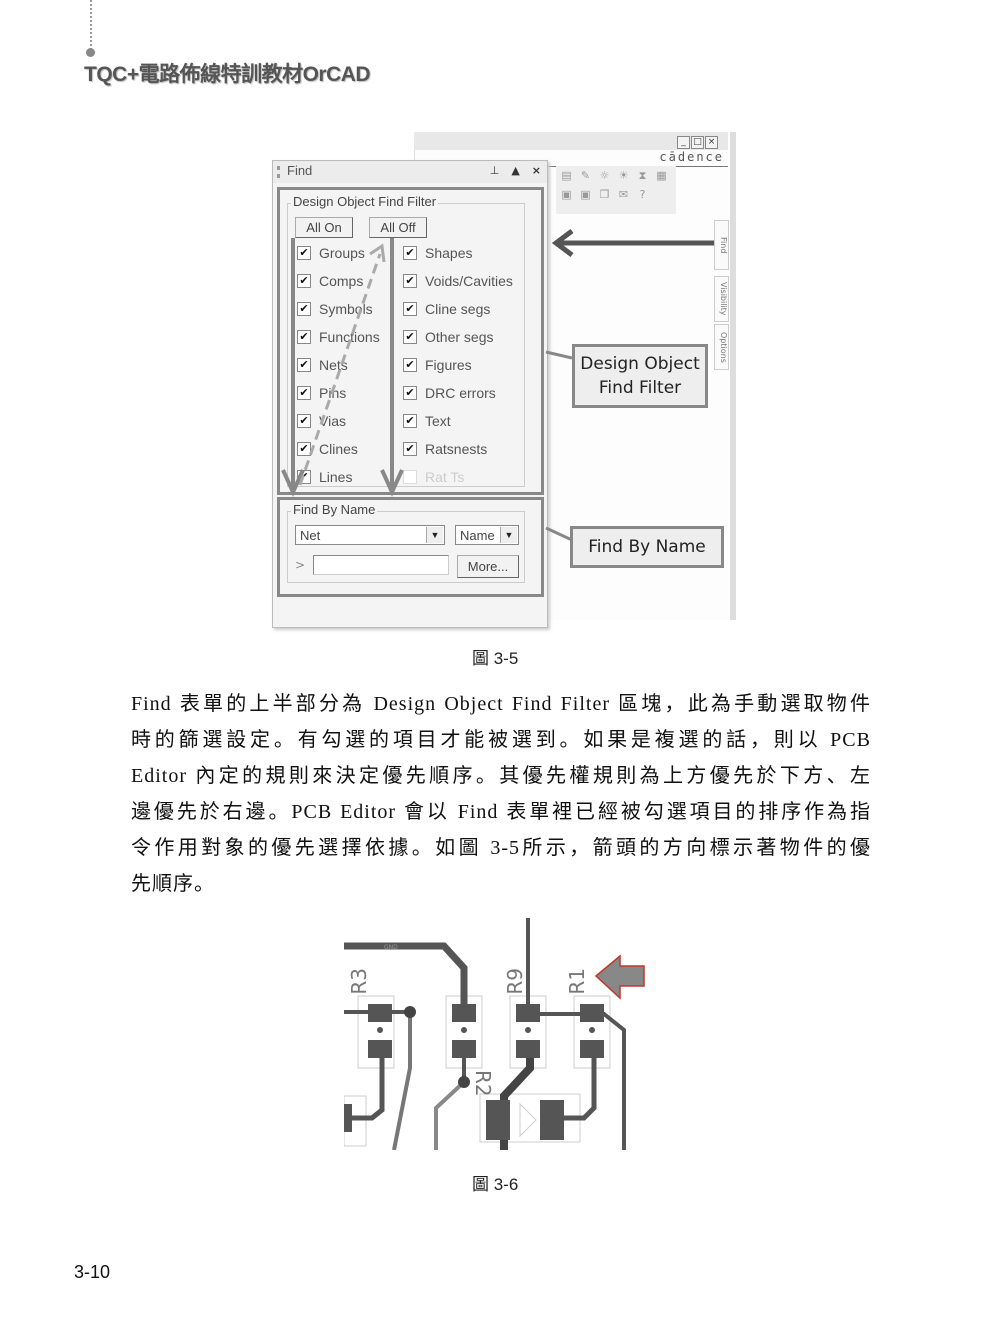 The width and height of the screenshot is (1000, 1341). I want to click on via-trace, so click(402, 1081).